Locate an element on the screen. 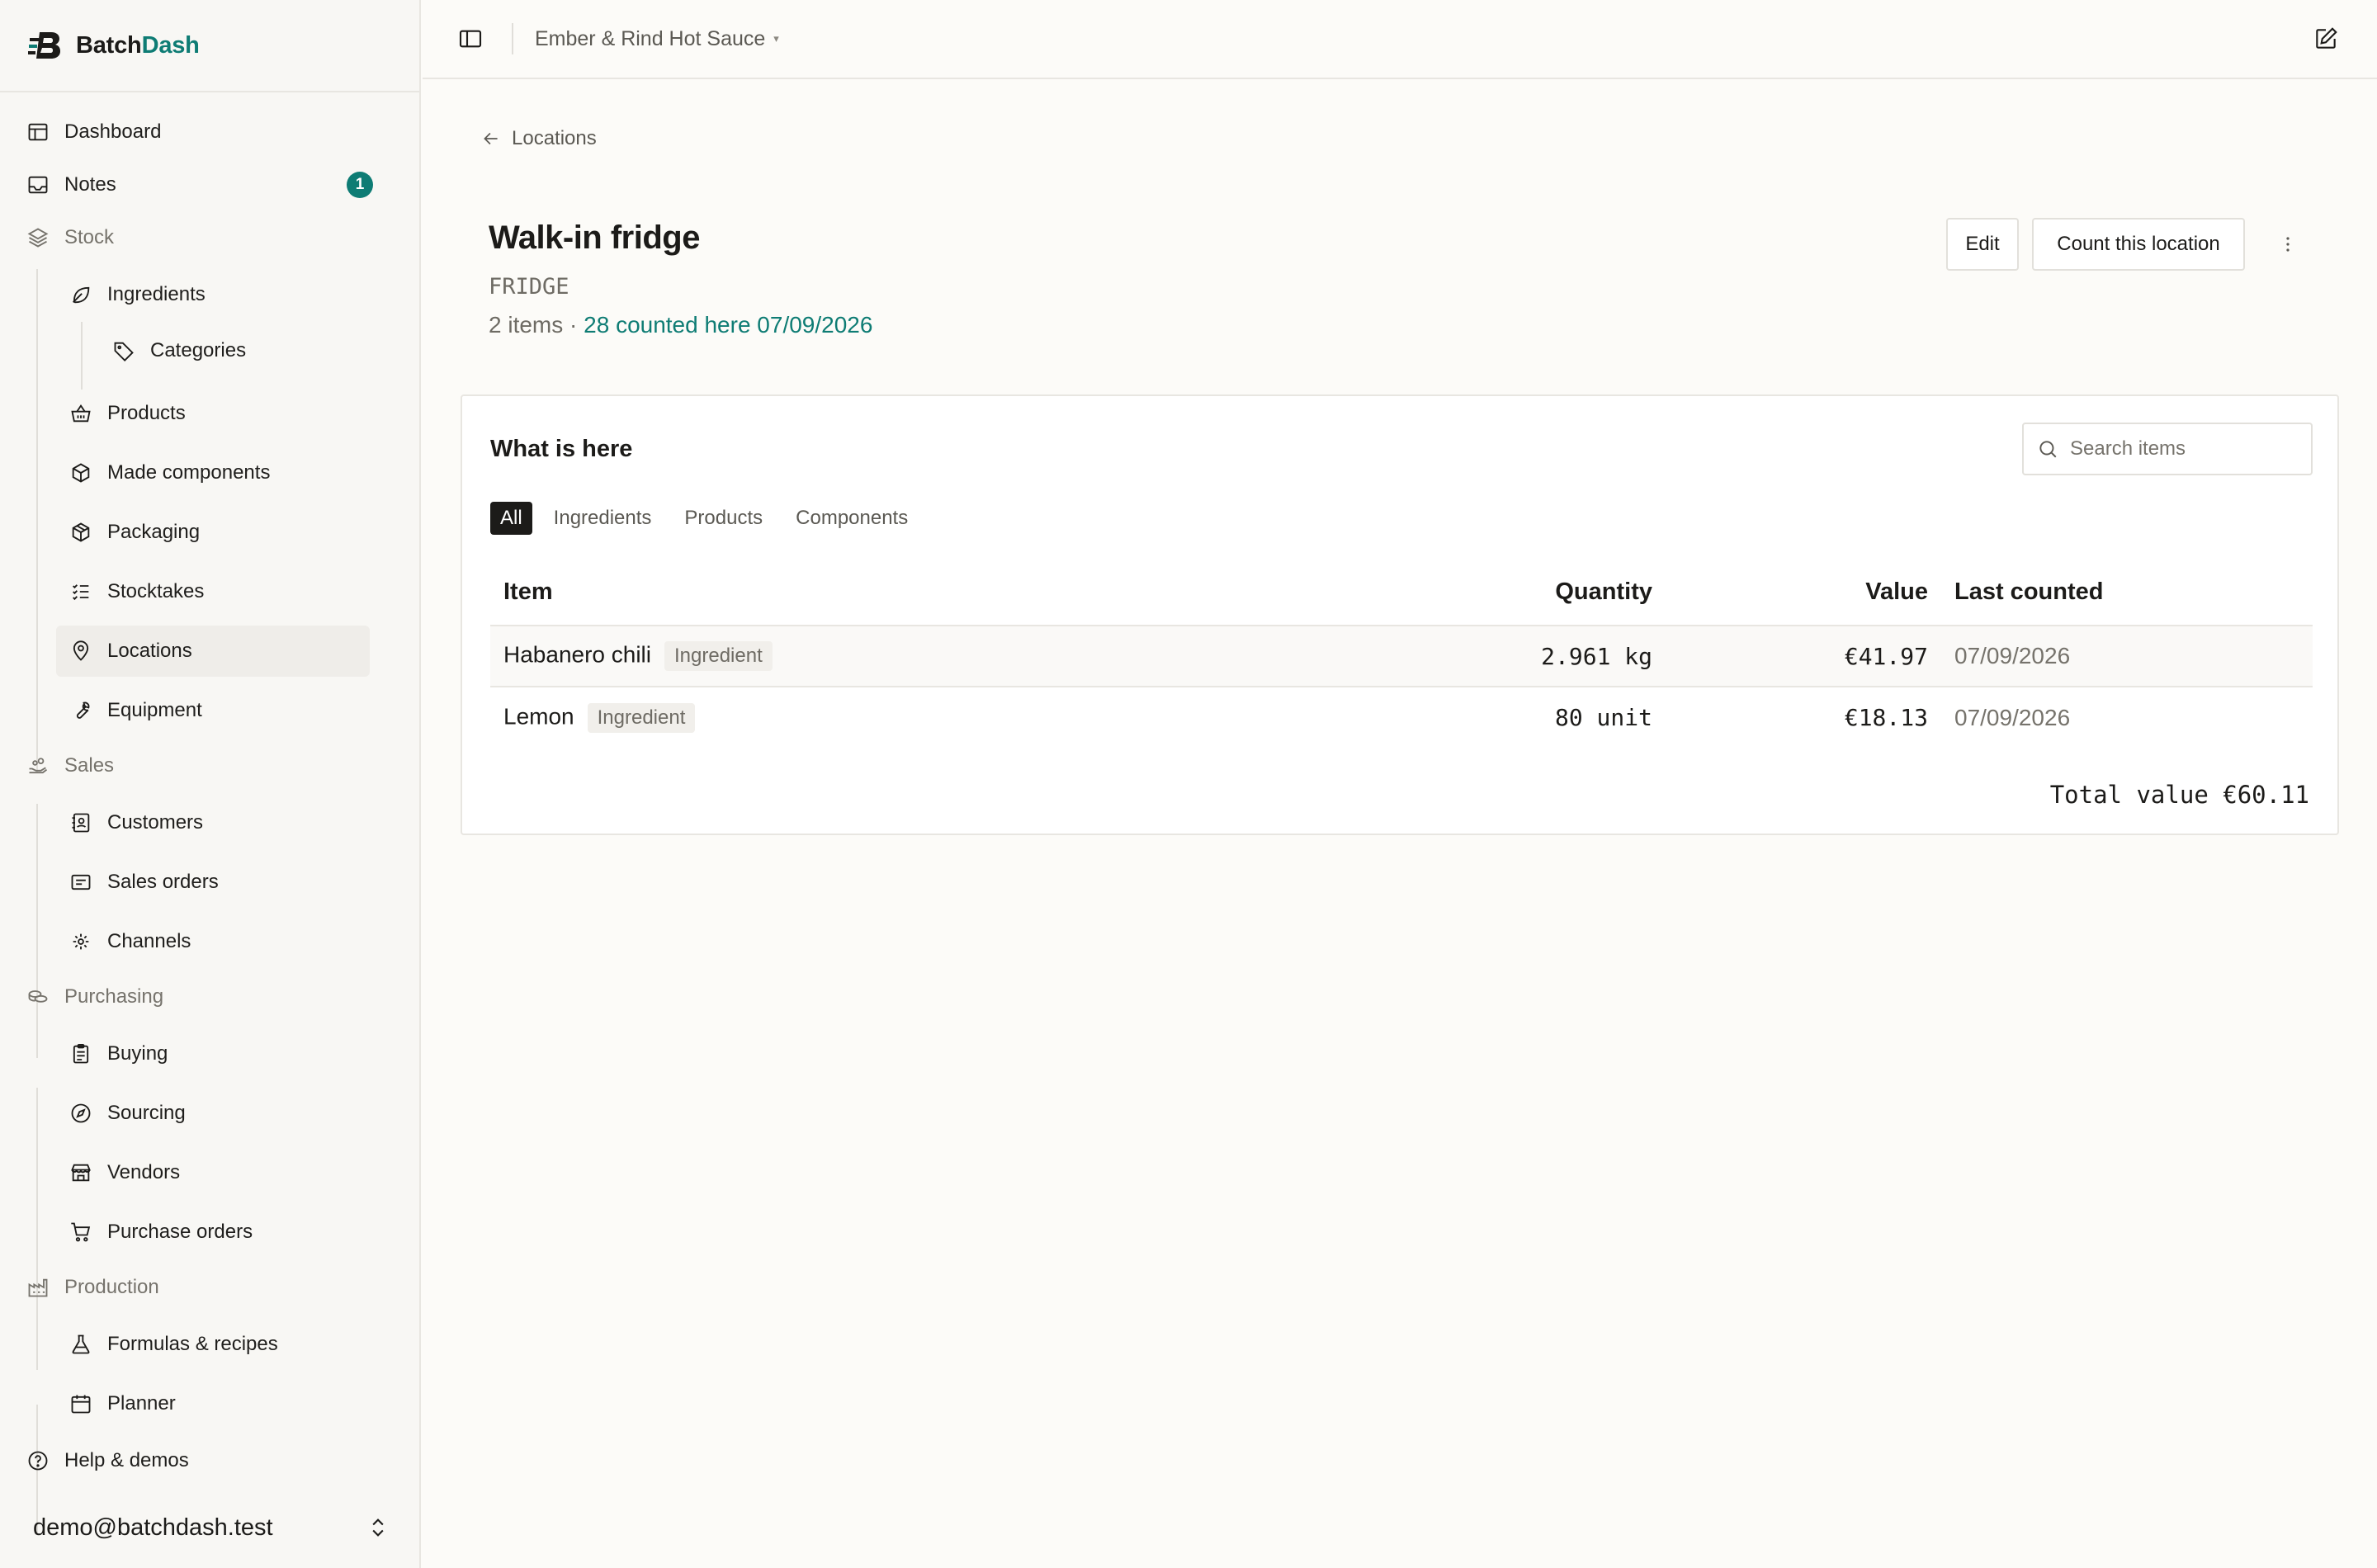  edit-button: Edit is located at coordinates (1982, 245).